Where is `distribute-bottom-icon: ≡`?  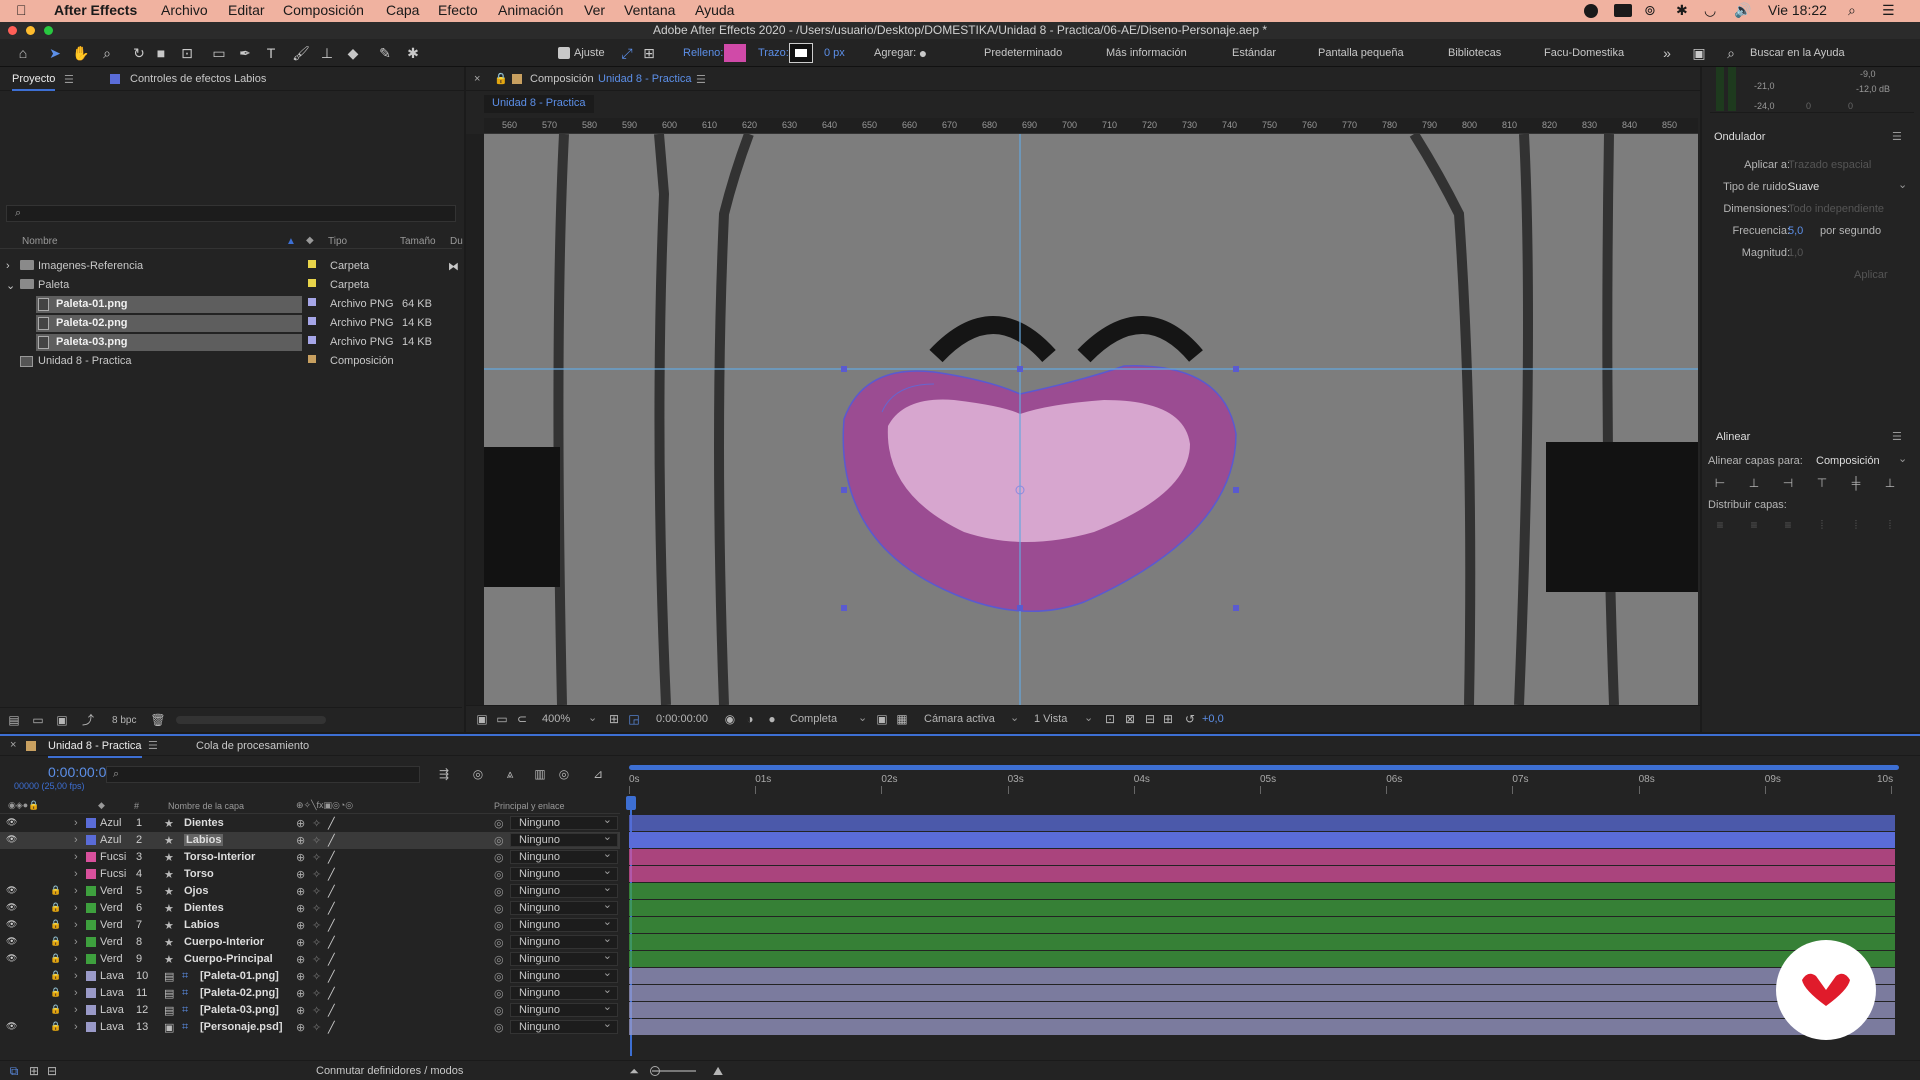 distribute-bottom-icon: ≡ is located at coordinates (1788, 525).